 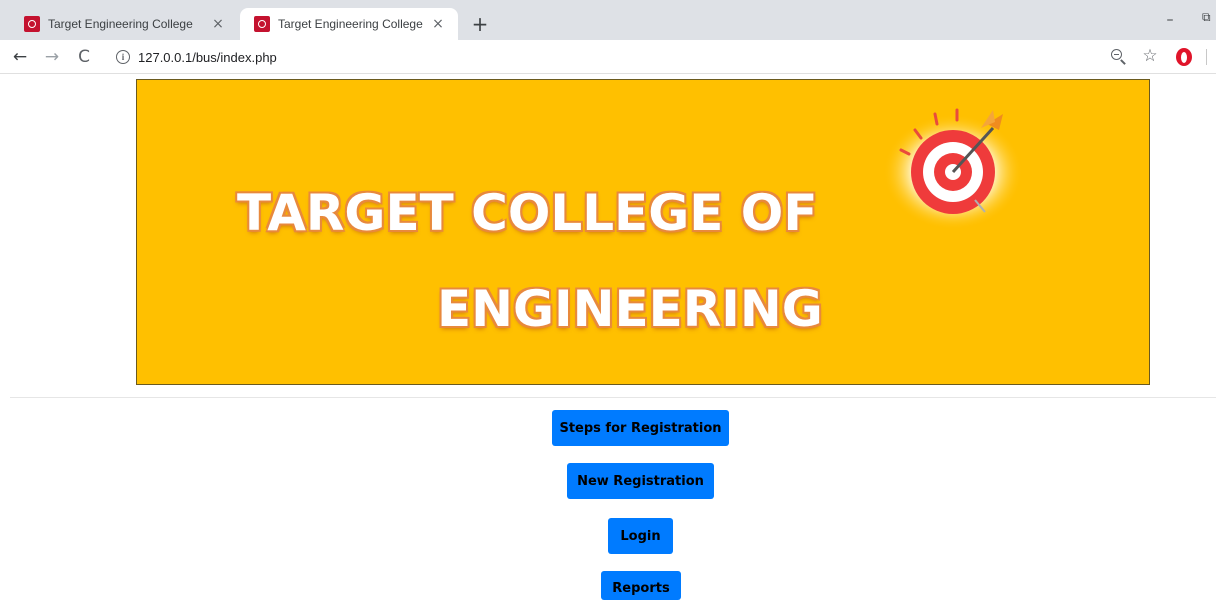 What do you see at coordinates (20, 57) in the screenshot?
I see `back-button: ←` at bounding box center [20, 57].